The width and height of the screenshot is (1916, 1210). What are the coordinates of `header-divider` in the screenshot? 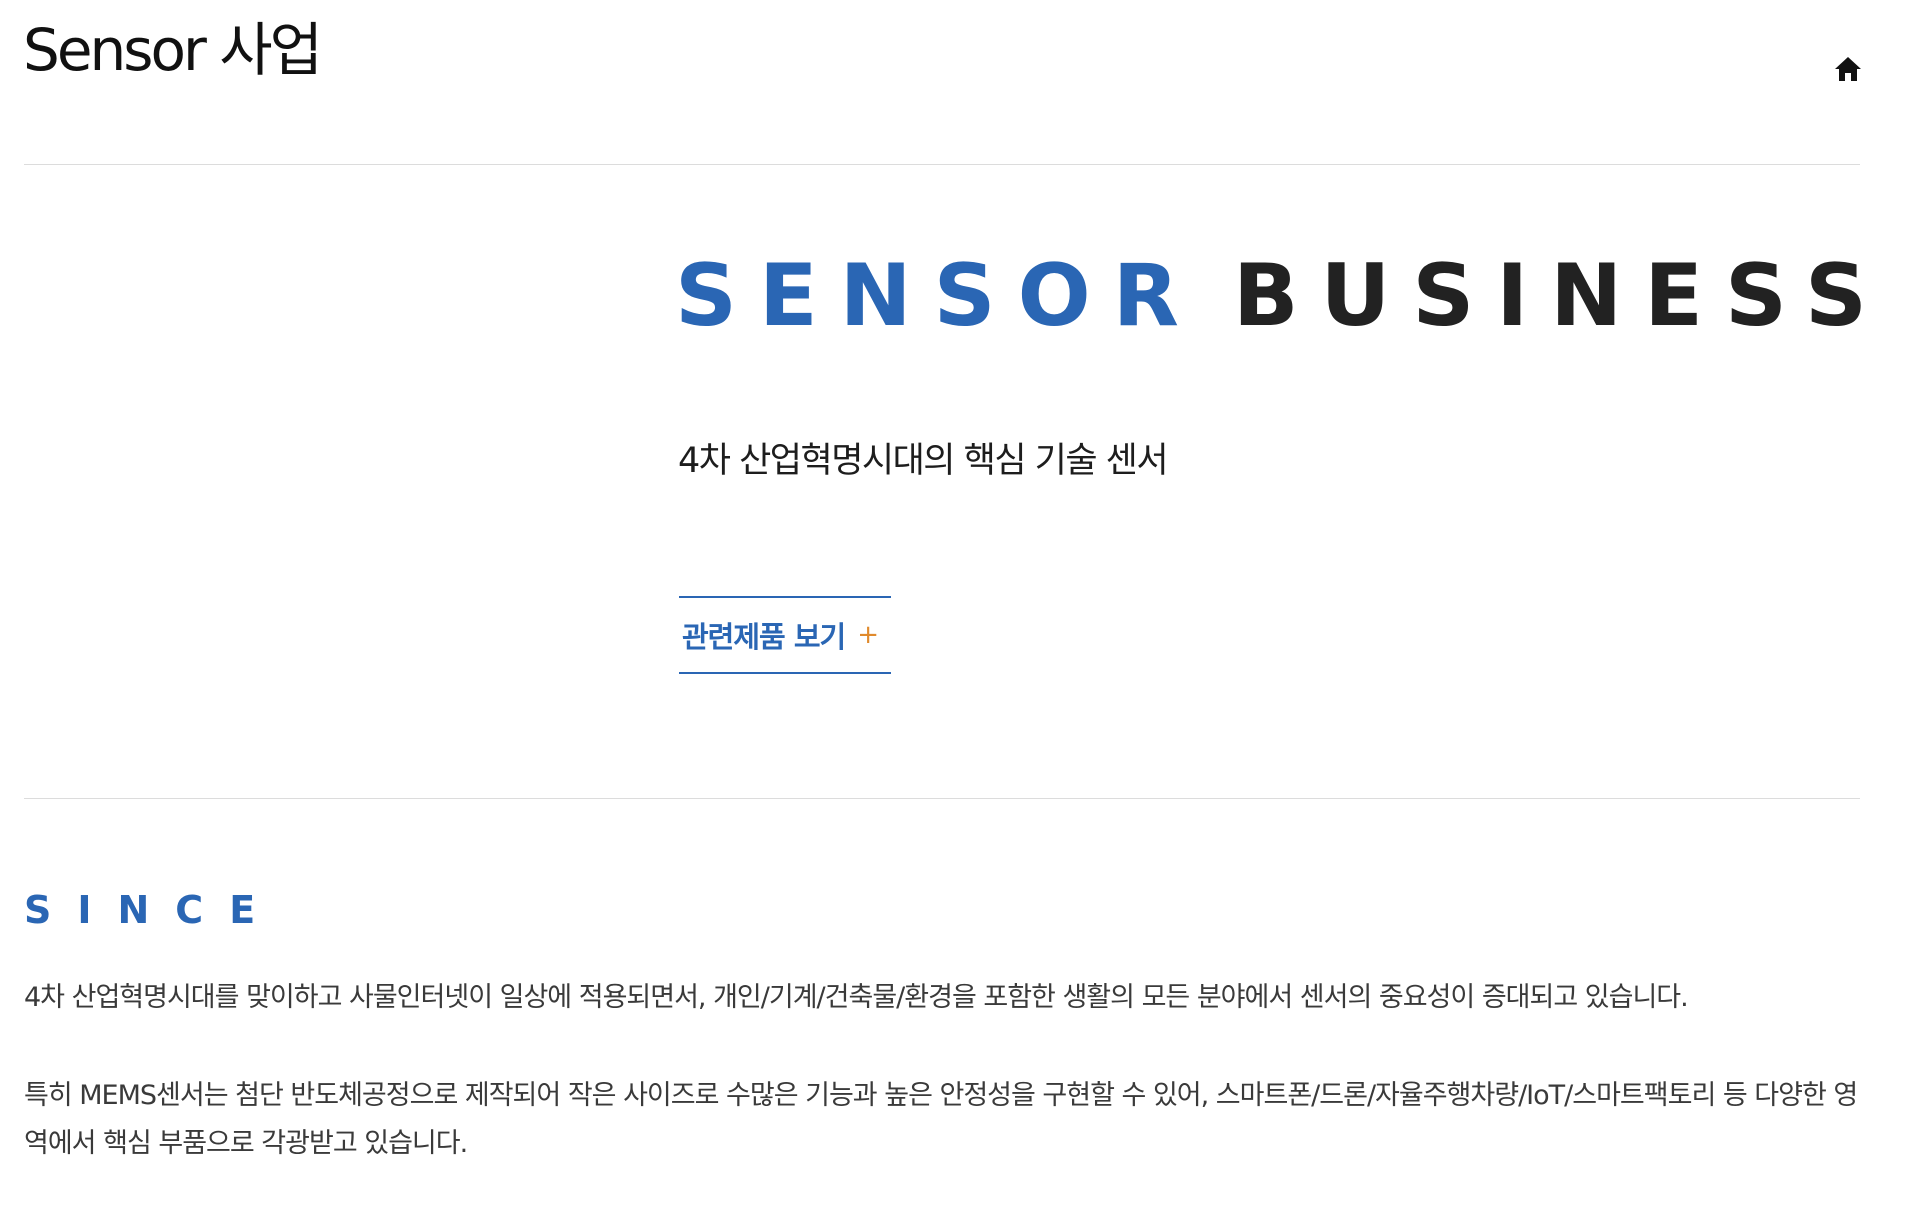 It's located at (942, 164).